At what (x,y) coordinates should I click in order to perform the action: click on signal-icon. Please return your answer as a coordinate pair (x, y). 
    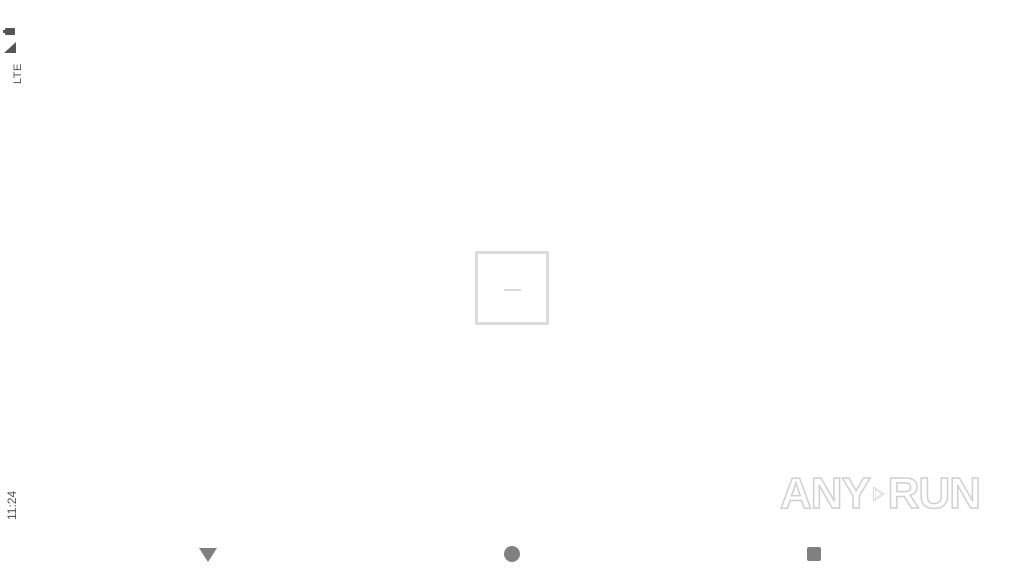
    Looking at the image, I should click on (10, 47).